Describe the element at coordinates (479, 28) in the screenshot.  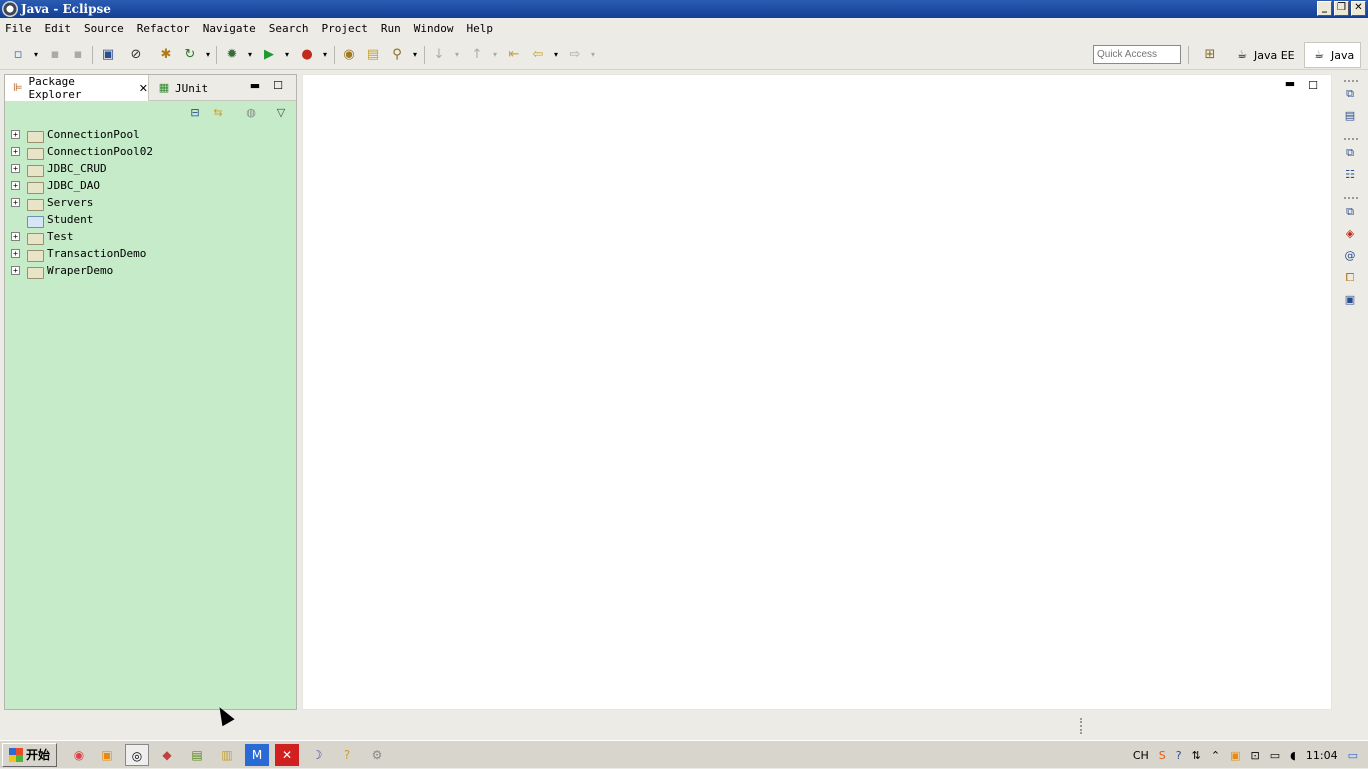
I see `menu-help: Help` at that location.